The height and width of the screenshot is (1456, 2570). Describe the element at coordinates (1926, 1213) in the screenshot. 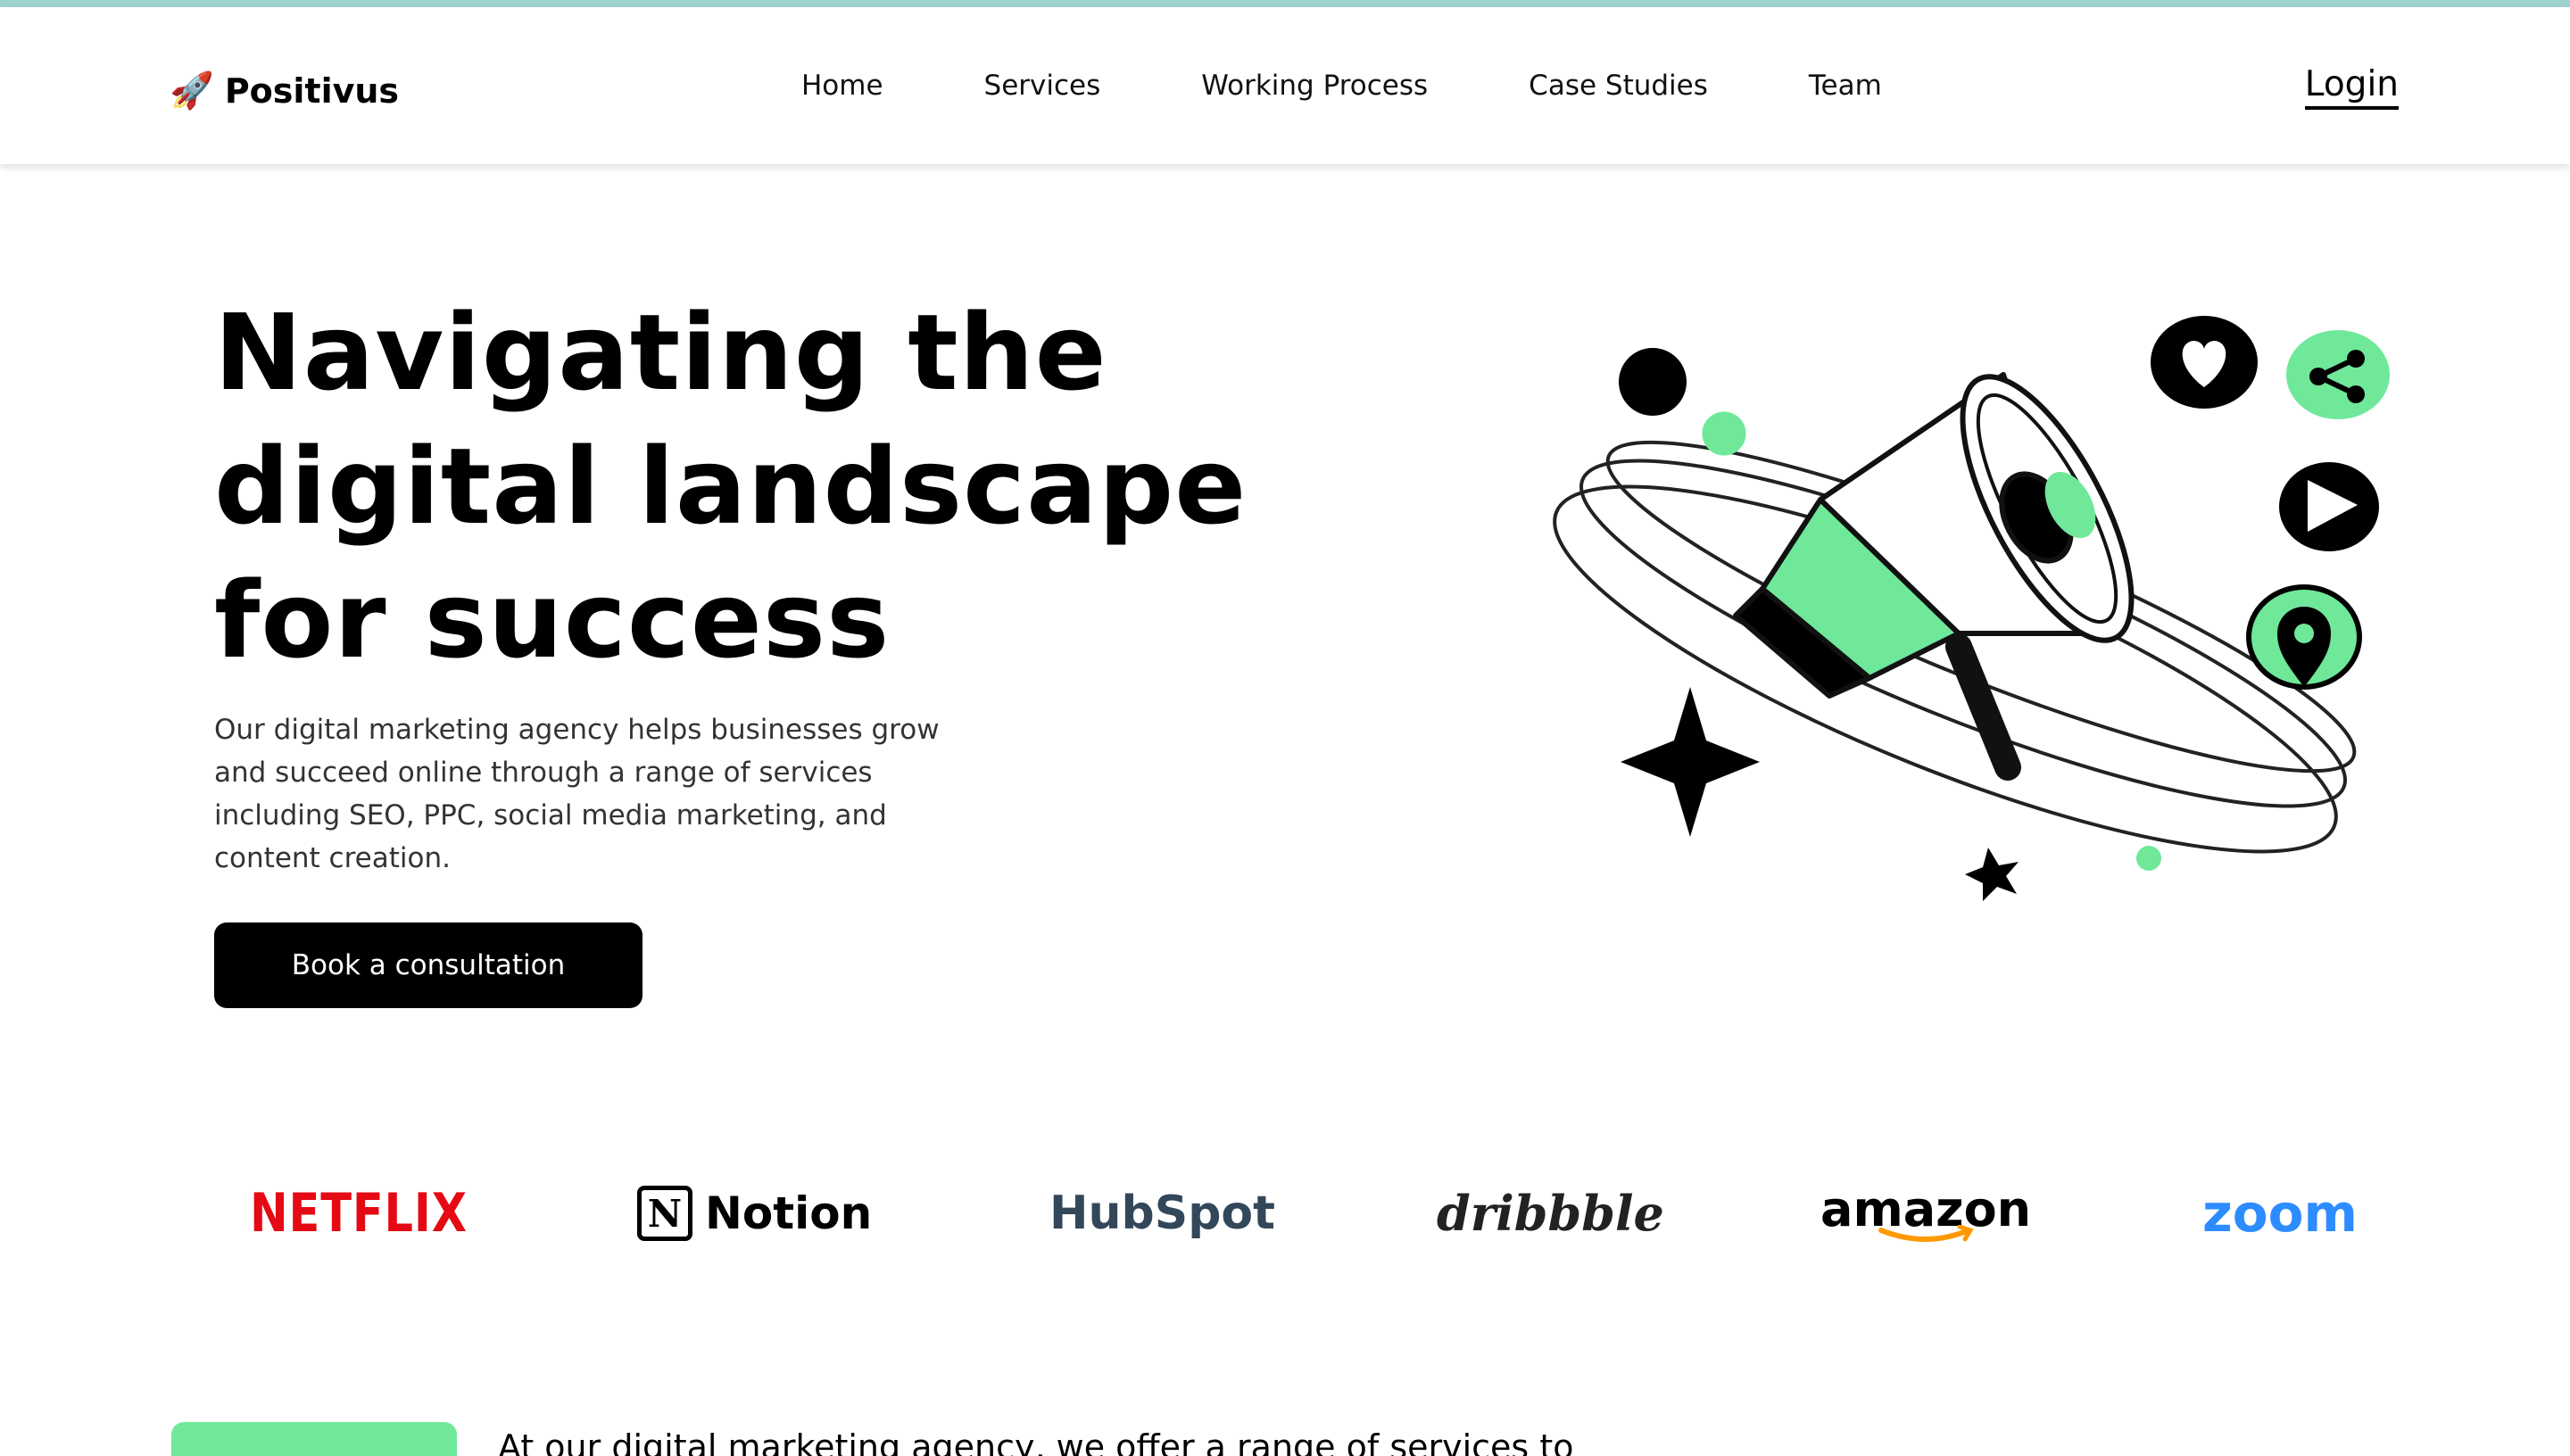

I see `client-logo-amazon: amazon` at that location.